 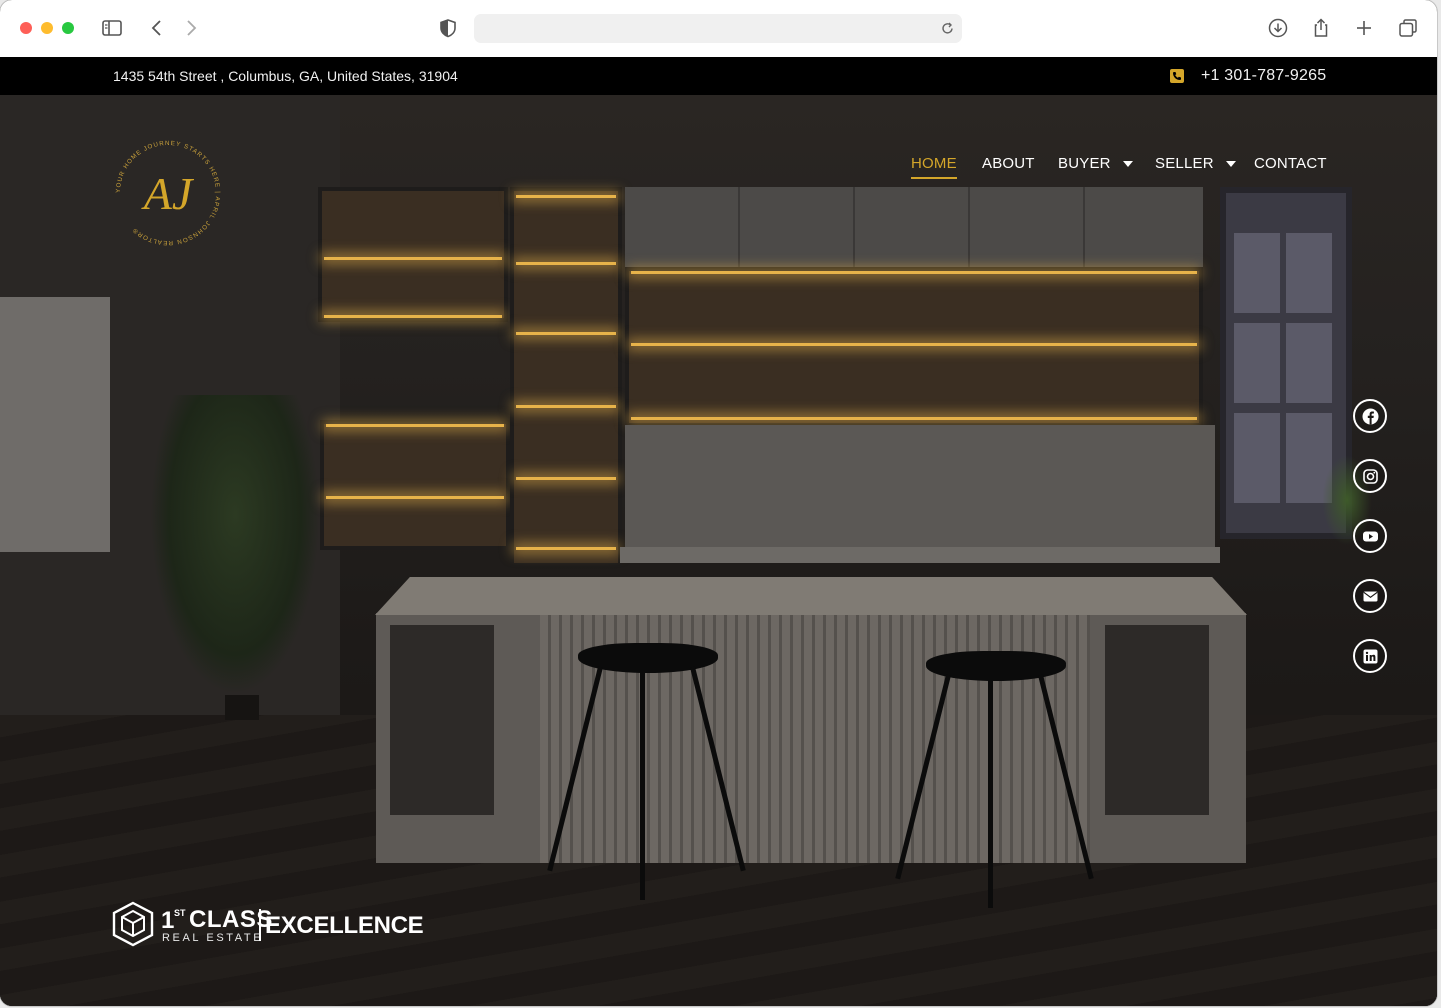 I want to click on facebook-icon, so click(x=1370, y=416).